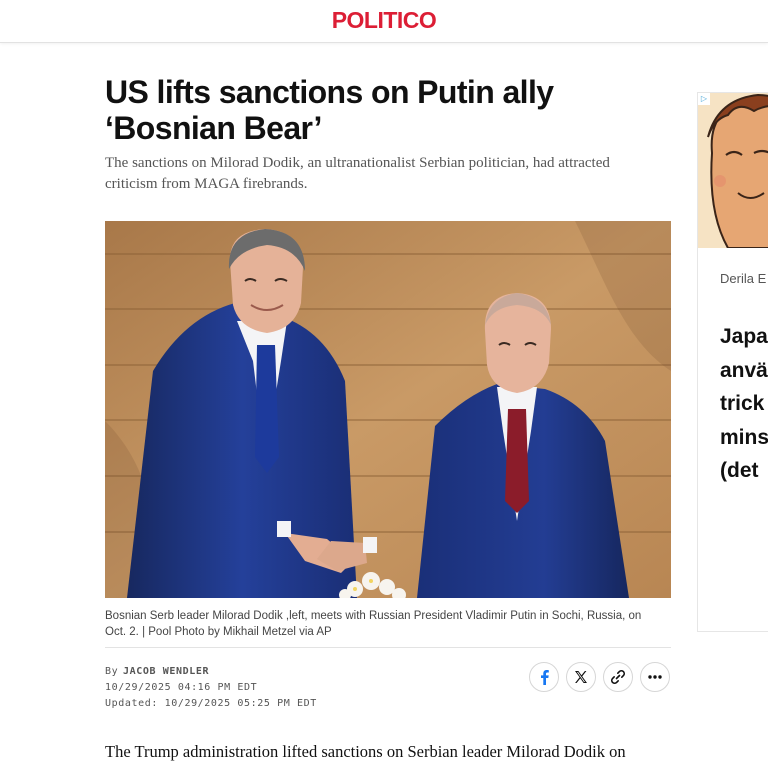 The image size is (768, 768). What do you see at coordinates (166, 671) in the screenshot?
I see `author-link: JACOB WENDLER` at bounding box center [166, 671].